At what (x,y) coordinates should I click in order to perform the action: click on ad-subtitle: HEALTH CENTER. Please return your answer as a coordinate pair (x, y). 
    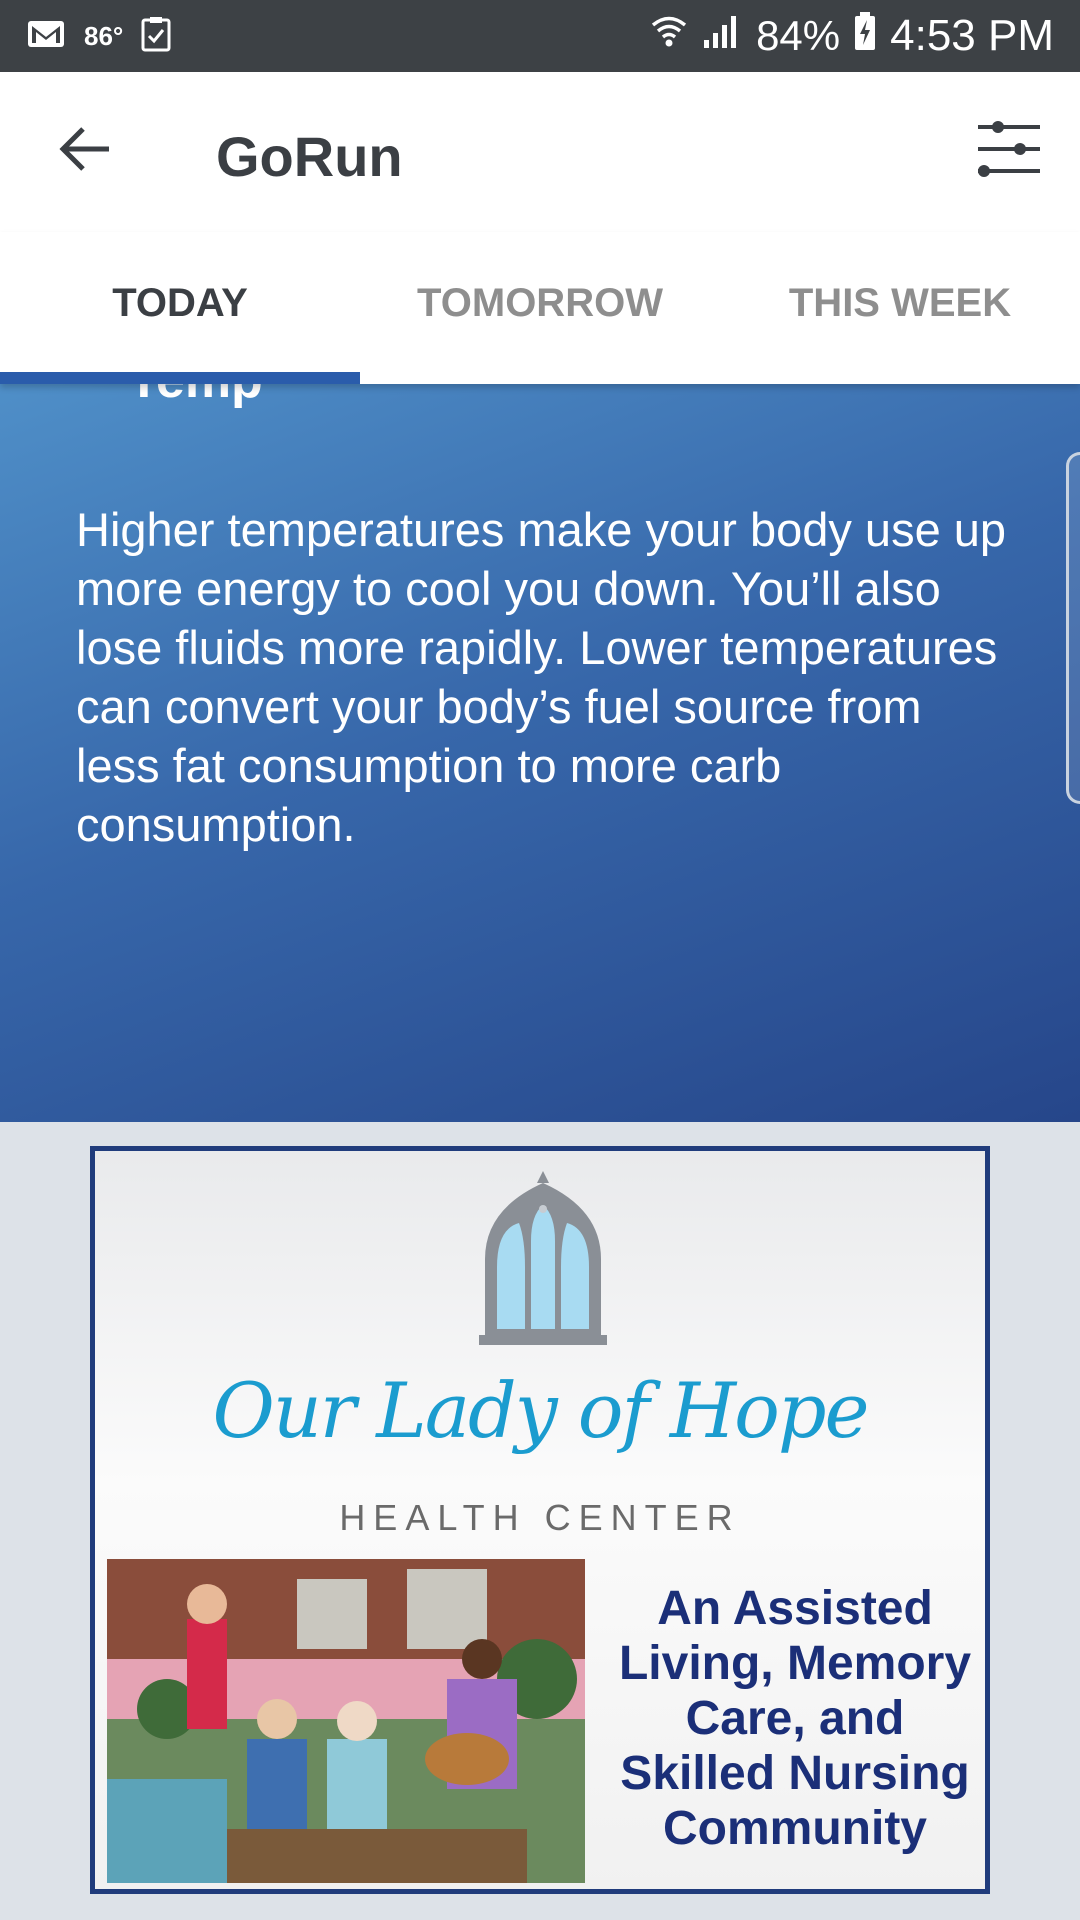
    Looking at the image, I should click on (540, 1517).